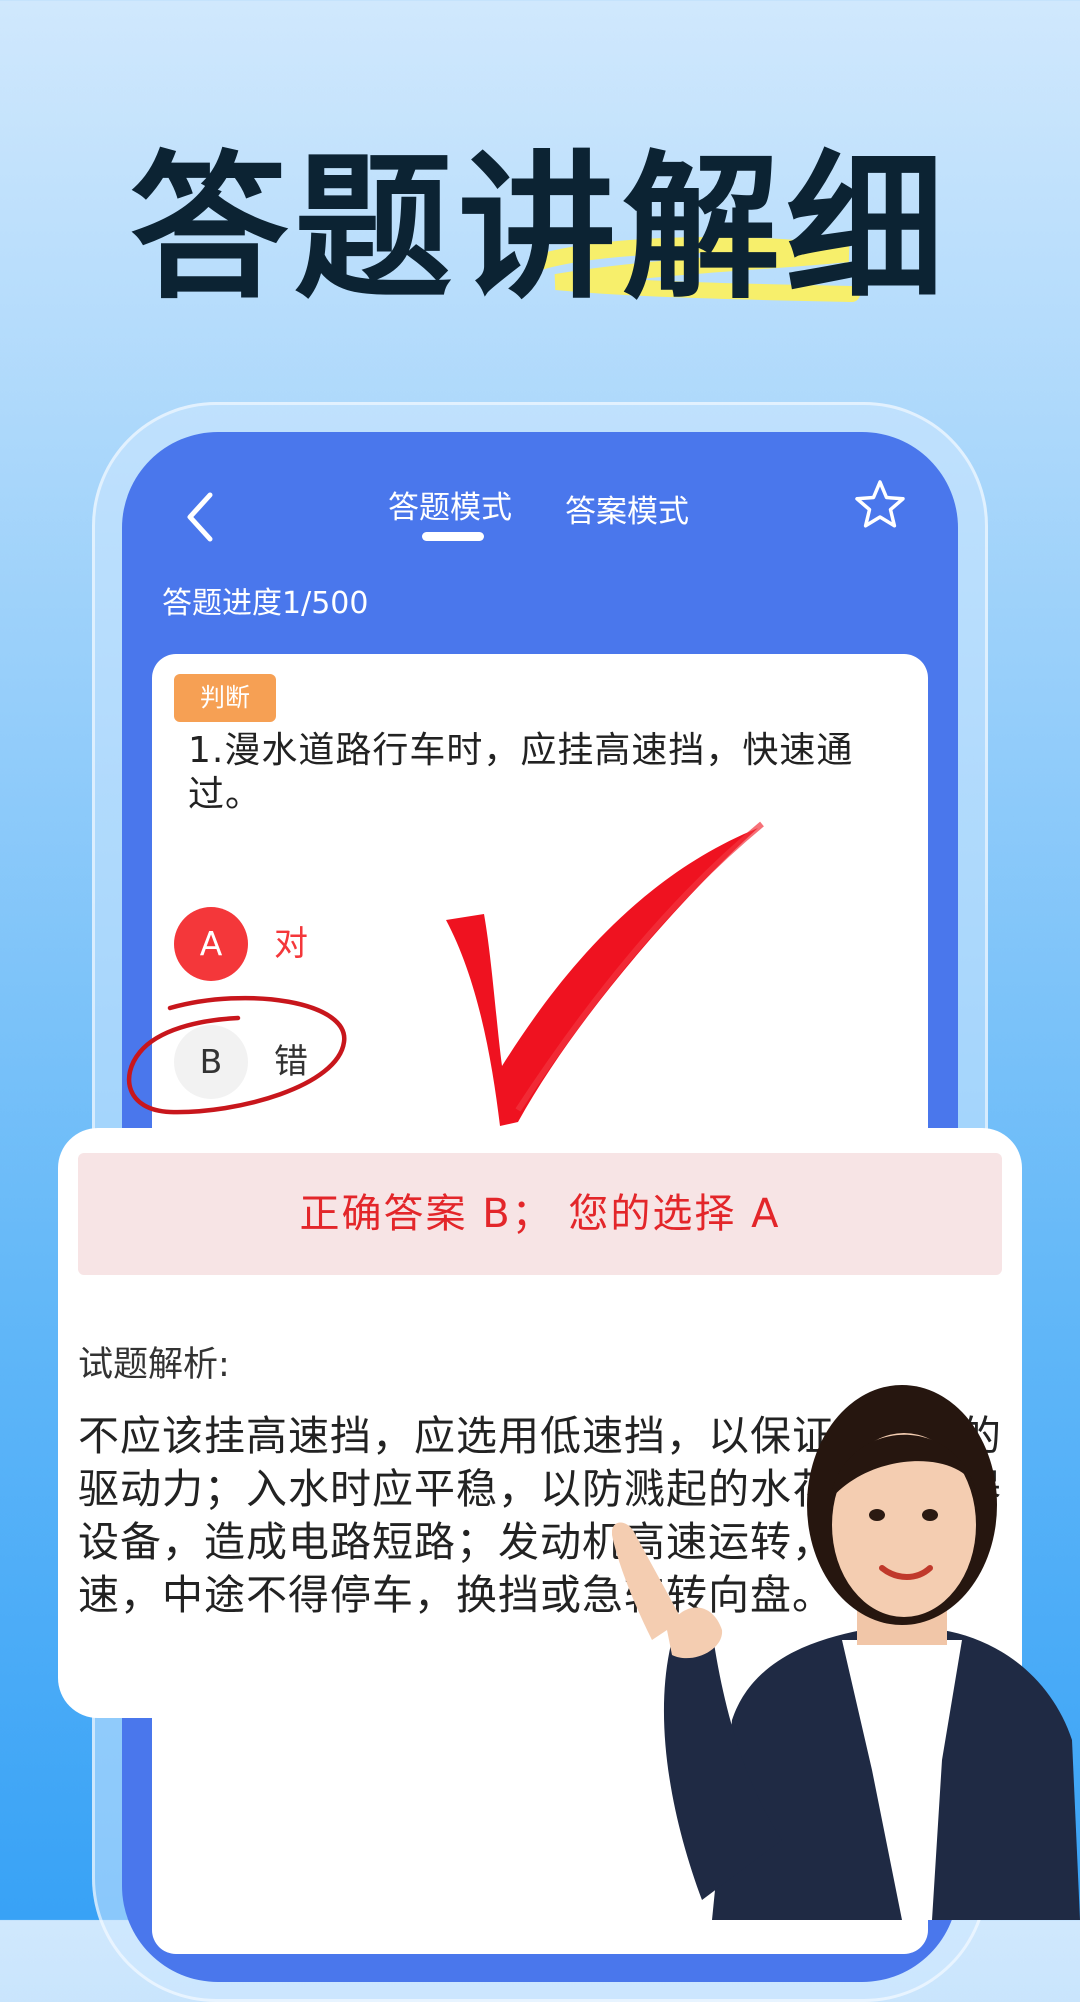  I want to click on tab-answer-mode: 答题模式, so click(450, 504).